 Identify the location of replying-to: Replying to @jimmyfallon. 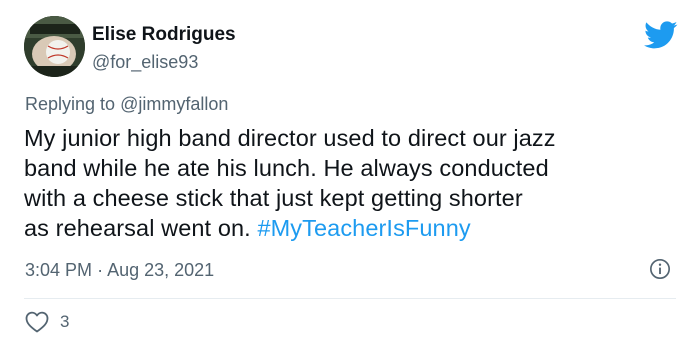
(126, 104).